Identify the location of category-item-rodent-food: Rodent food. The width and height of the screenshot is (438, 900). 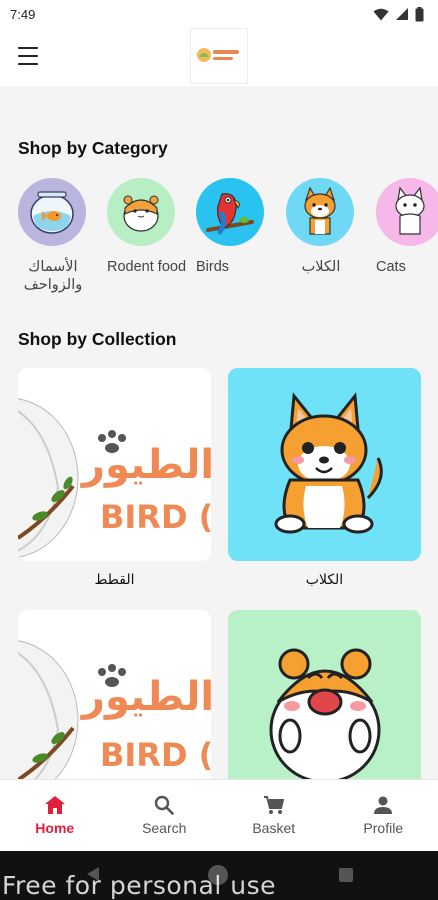
(147, 227).